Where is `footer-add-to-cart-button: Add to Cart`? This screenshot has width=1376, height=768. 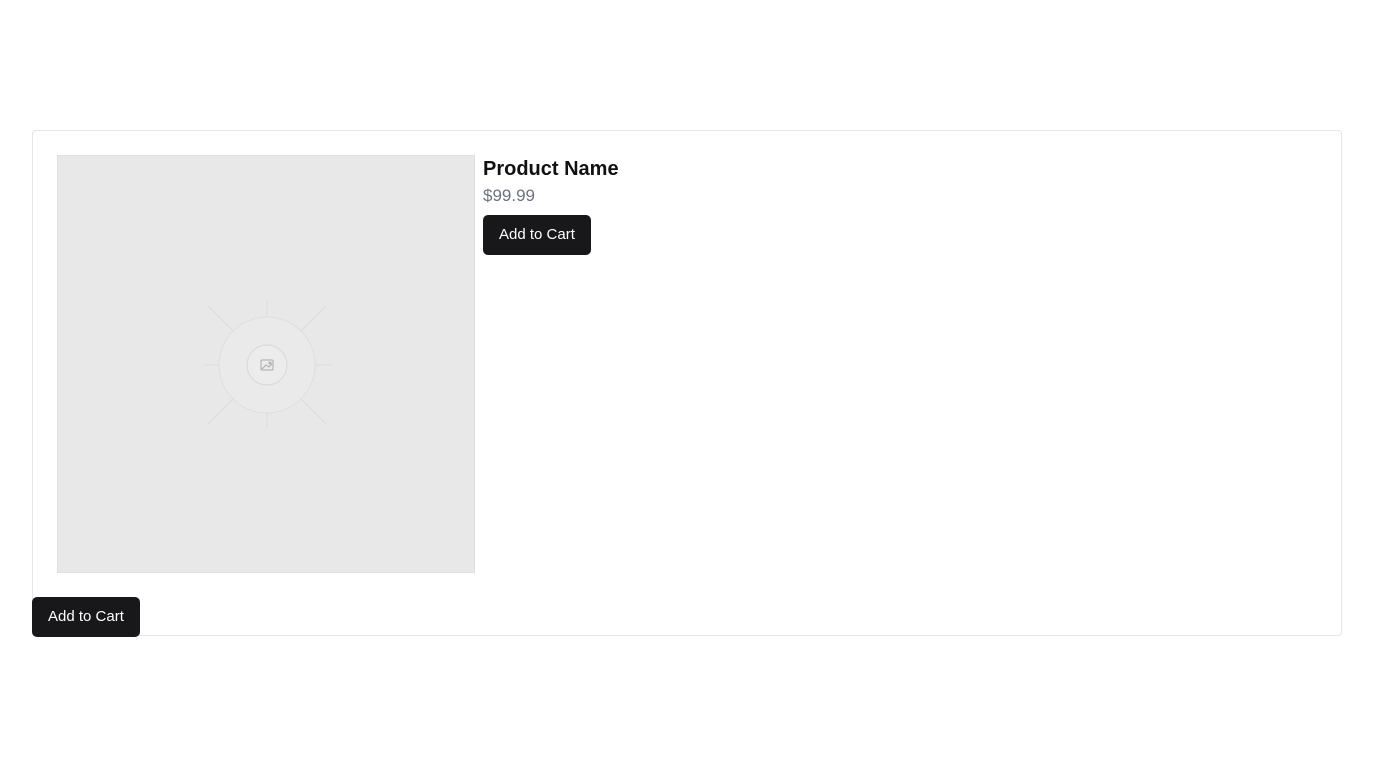 footer-add-to-cart-button: Add to Cart is located at coordinates (86, 617).